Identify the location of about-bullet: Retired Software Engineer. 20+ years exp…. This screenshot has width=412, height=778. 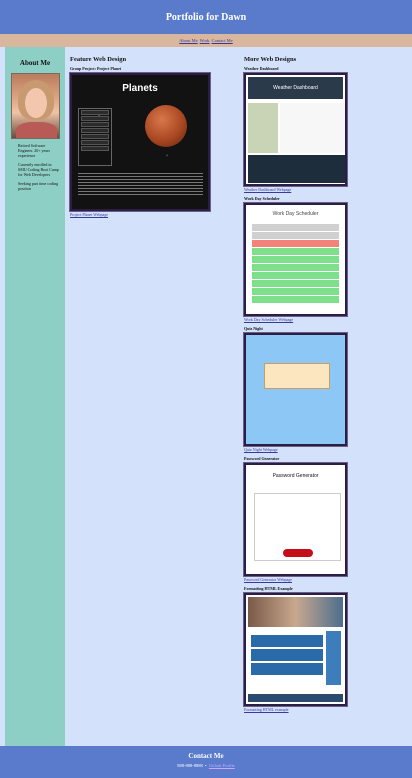
(34, 150).